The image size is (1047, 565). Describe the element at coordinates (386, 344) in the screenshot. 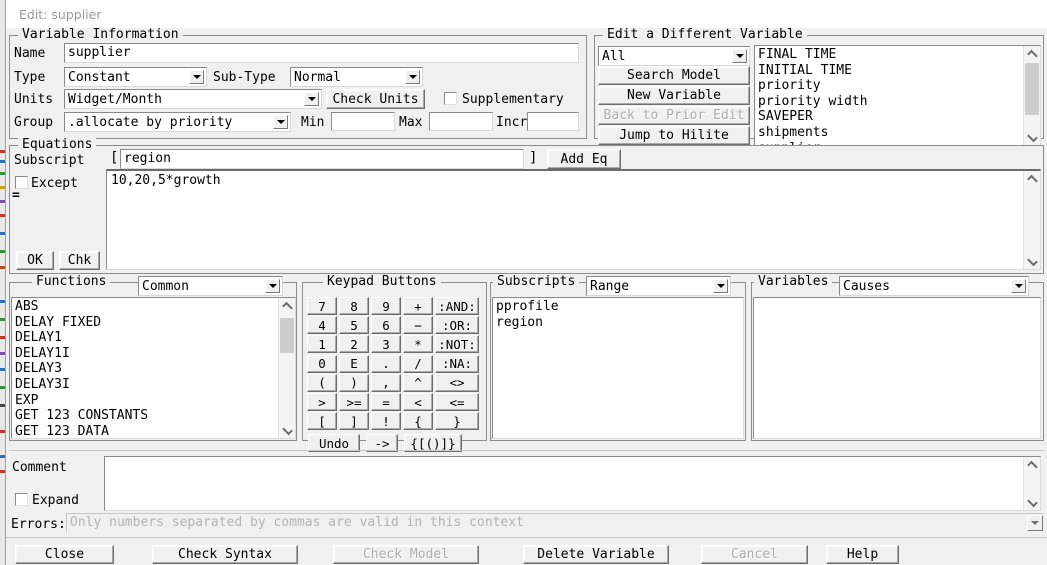

I see `keypad-key-3: 3` at that location.